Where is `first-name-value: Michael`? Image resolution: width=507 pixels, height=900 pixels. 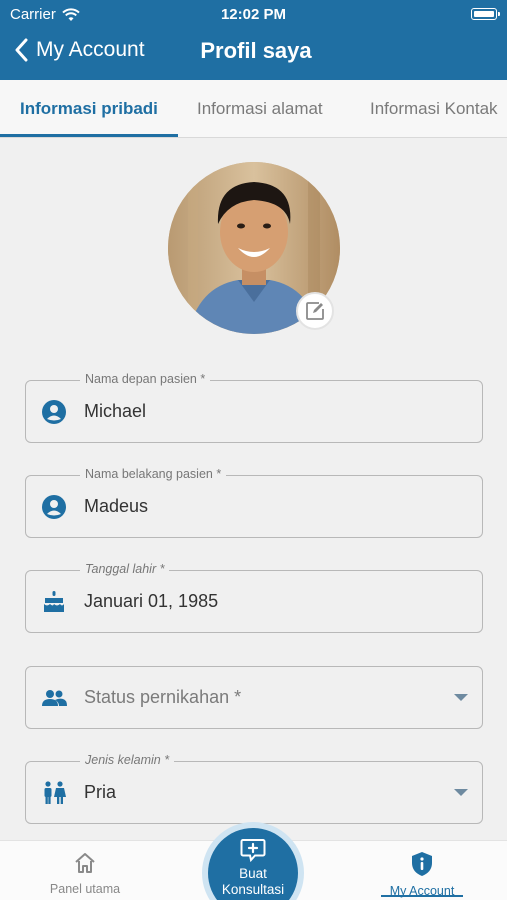 first-name-value: Michael is located at coordinates (115, 411).